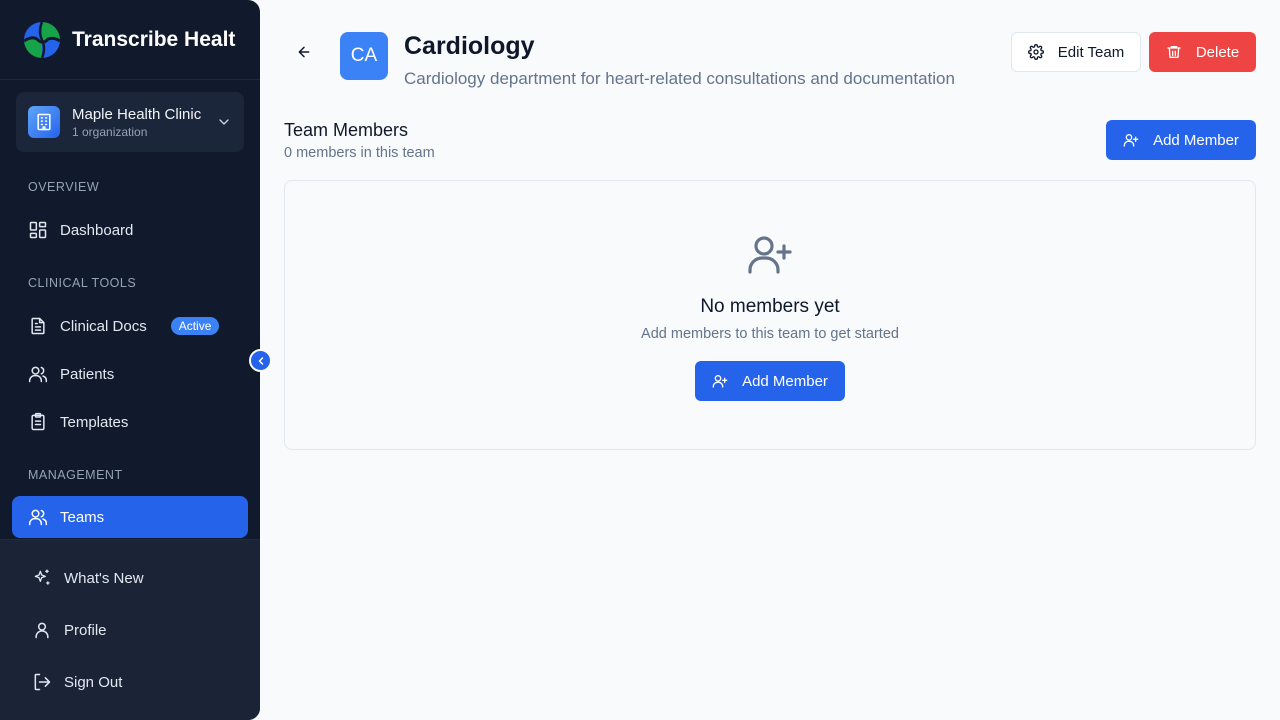  I want to click on sidebar-item-label: Templates, so click(94, 422).